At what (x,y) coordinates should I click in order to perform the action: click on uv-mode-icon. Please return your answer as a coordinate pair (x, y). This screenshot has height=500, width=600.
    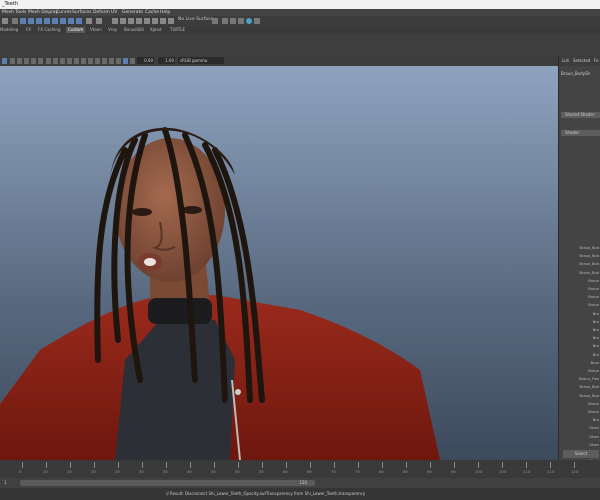
    Looking at the image, I should click on (55, 21).